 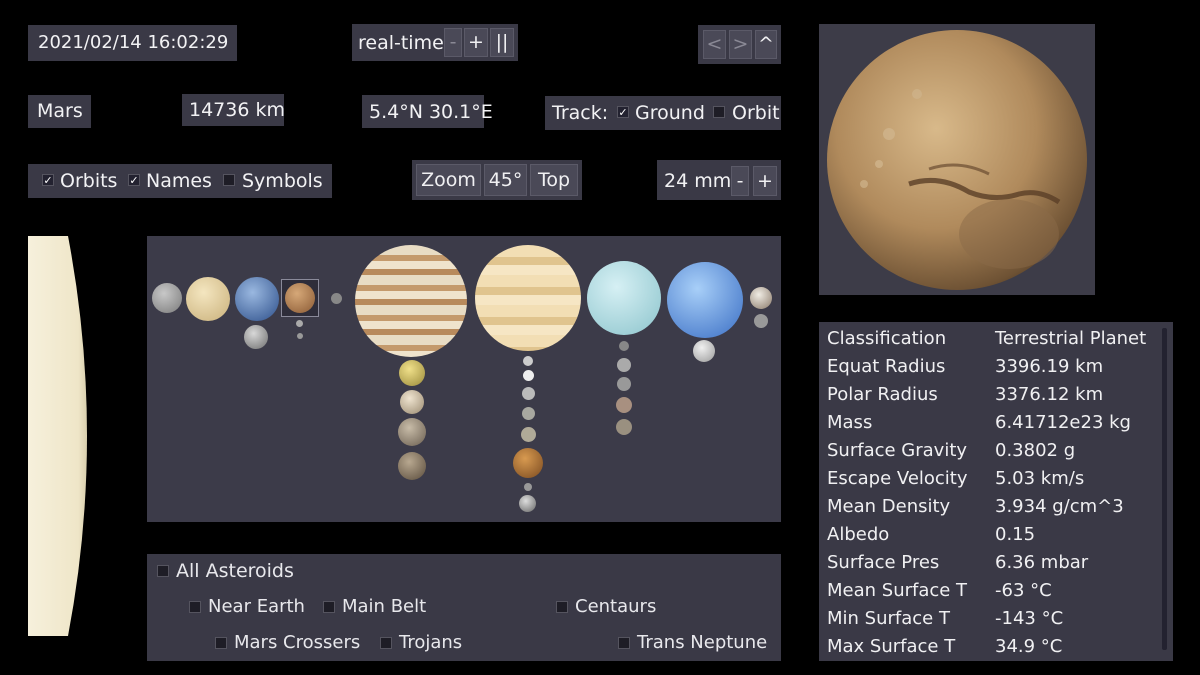 I want to click on names-checkbox: ✓, so click(x=134, y=180).